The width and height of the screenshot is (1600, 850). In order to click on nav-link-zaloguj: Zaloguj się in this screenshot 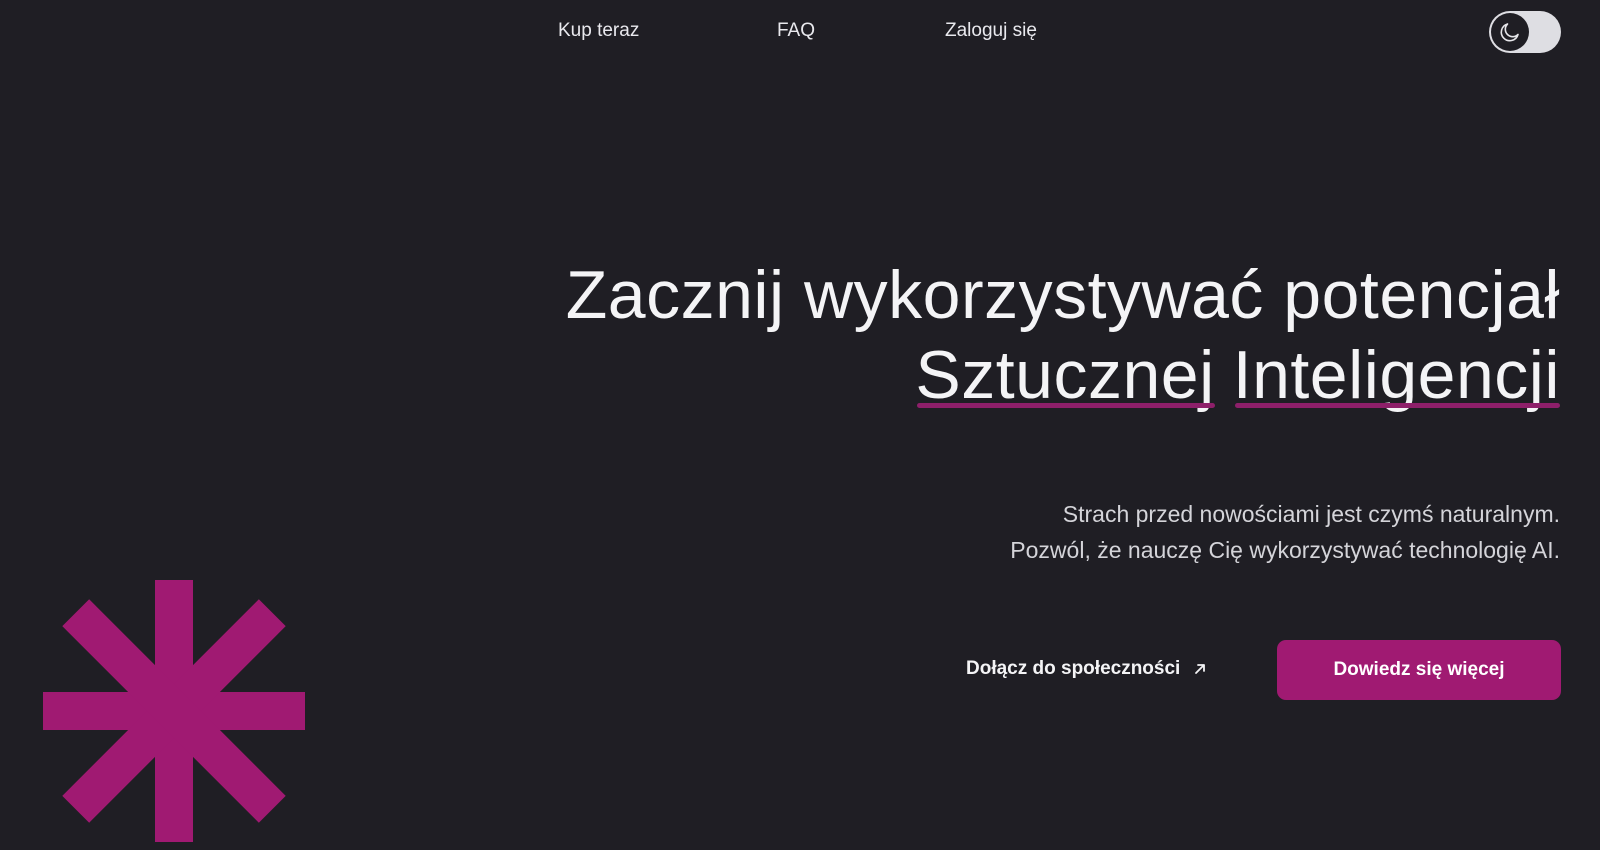, I will do `click(991, 31)`.